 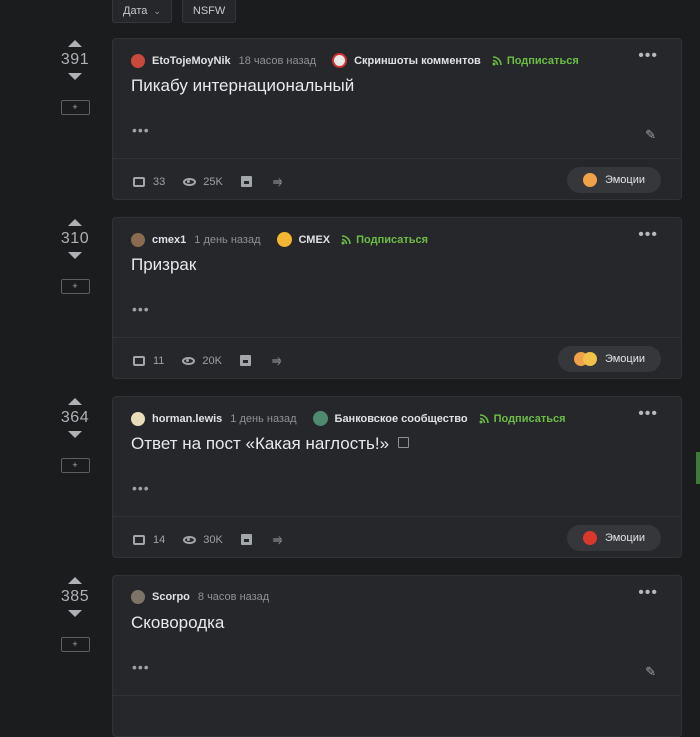 I want to click on date-filter-dropdown: Дата ⌄, so click(x=142, y=11).